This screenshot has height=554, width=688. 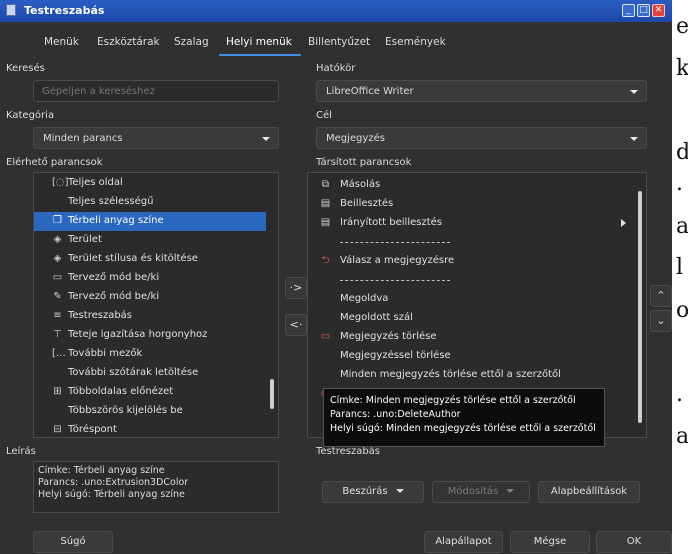 I want to click on list-item-label: További mezők, so click(x=105, y=353).